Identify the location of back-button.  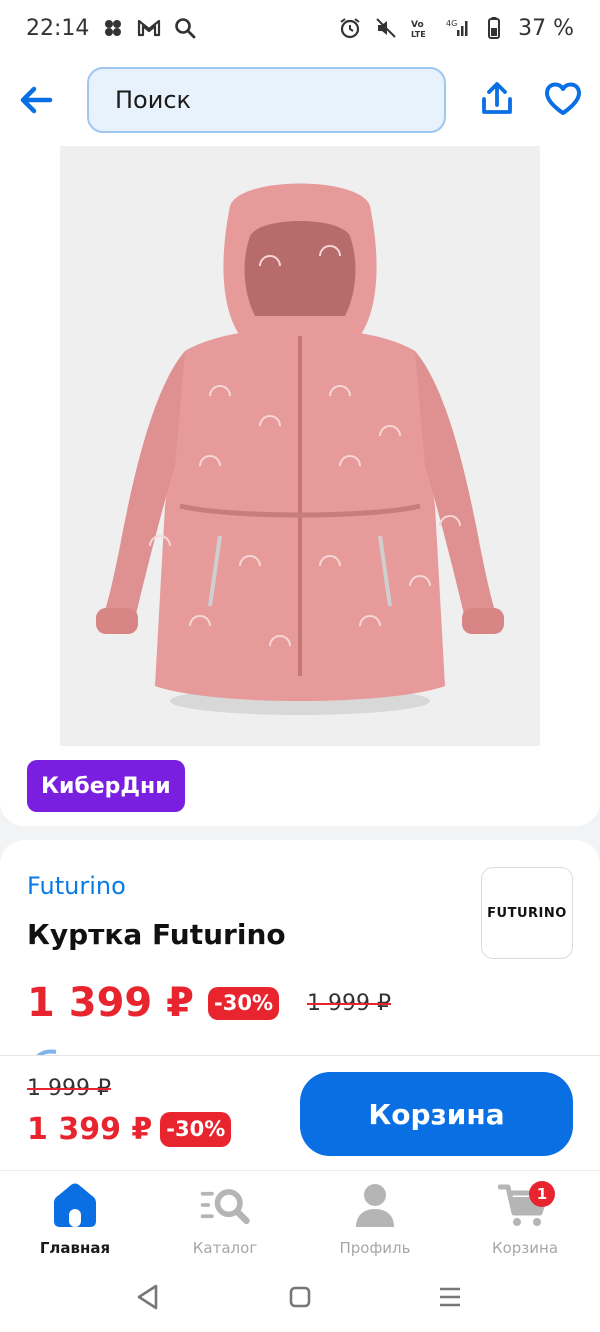
(36, 100).